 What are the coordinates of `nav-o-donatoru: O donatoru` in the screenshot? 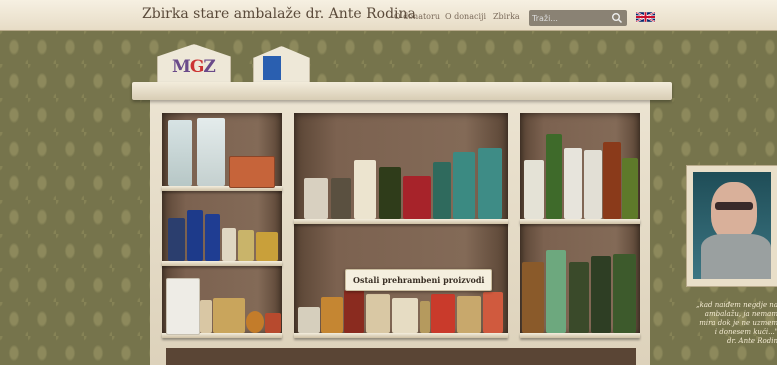 It's located at (417, 16).